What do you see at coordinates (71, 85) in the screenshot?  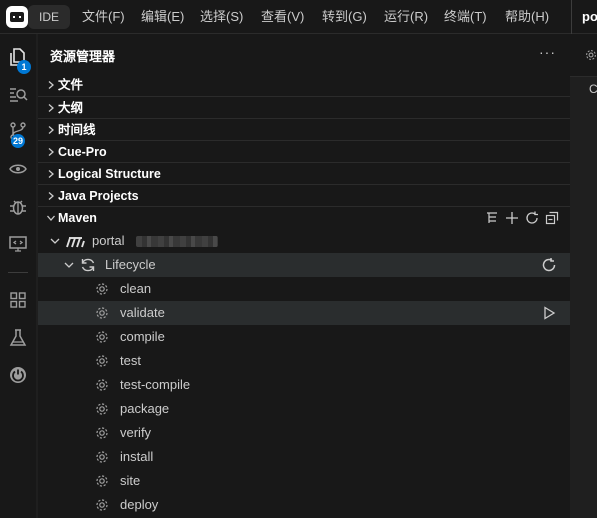 I see `section-label: 文件` at bounding box center [71, 85].